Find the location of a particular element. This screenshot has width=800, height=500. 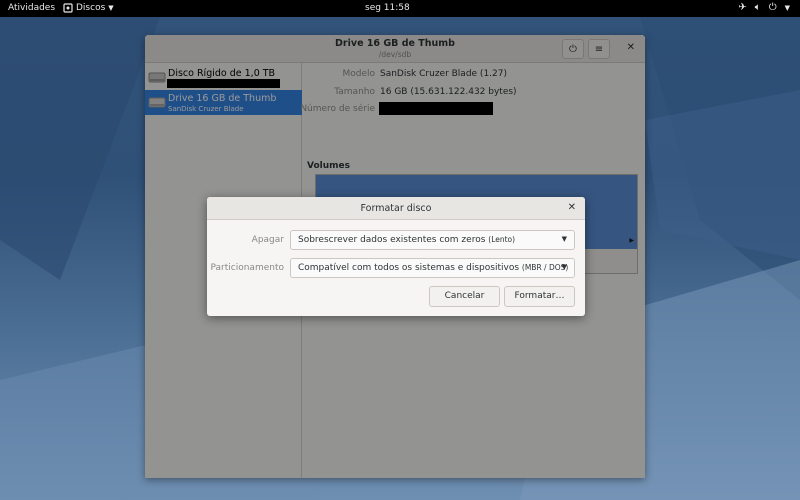

close-icon: ✕ is located at coordinates (572, 207).